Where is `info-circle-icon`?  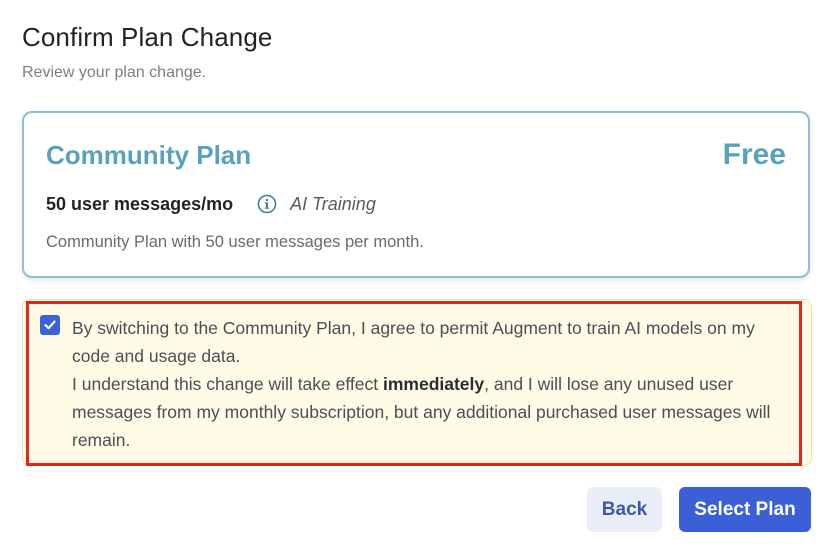 info-circle-icon is located at coordinates (267, 204).